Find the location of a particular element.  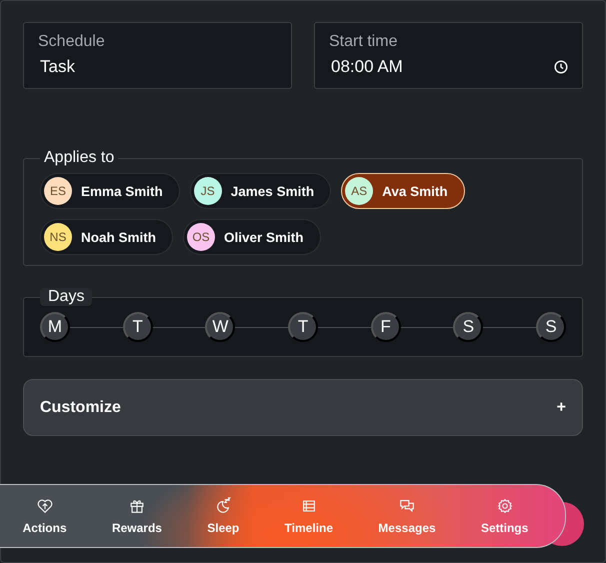

schedule-field: Schedule Task is located at coordinates (157, 55).